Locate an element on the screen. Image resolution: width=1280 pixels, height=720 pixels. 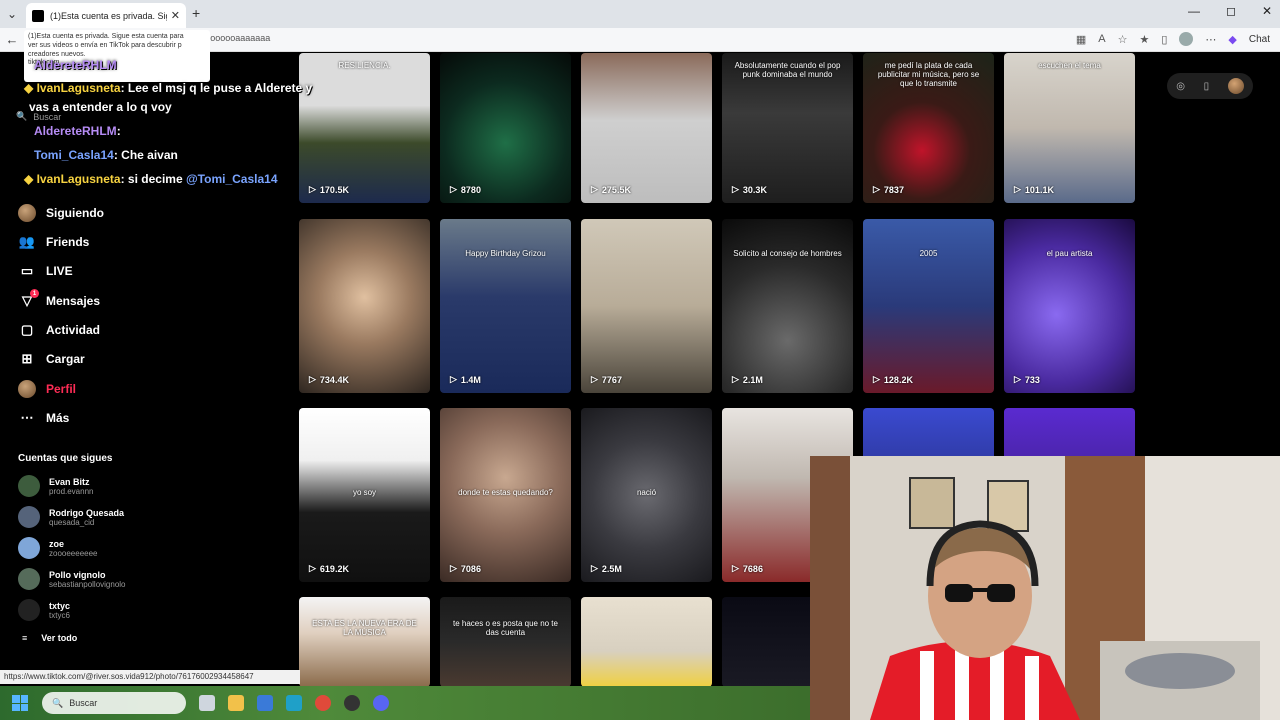
view-count-text: 7767 is located at coordinates (611, 379).